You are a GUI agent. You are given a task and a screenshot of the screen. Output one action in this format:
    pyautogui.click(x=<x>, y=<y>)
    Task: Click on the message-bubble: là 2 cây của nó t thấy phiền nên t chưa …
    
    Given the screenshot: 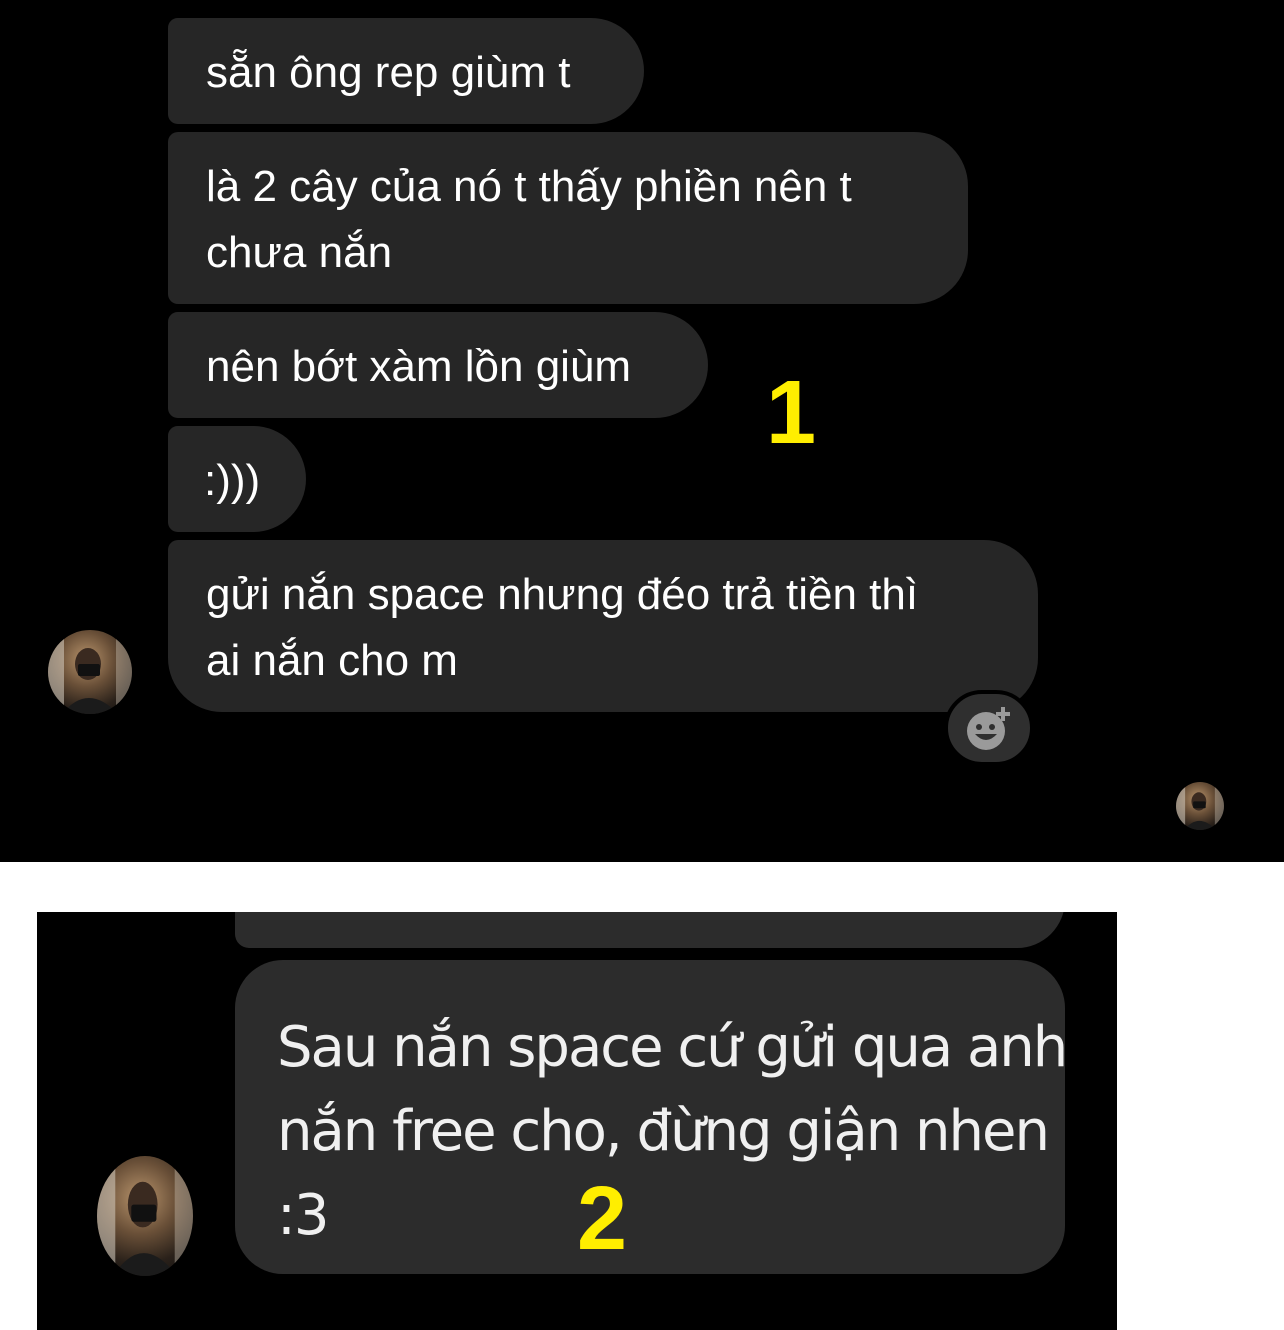 What is the action you would take?
    pyautogui.click(x=568, y=218)
    